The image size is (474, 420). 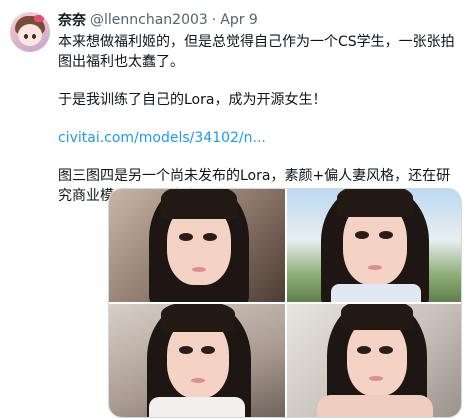 I want to click on tweet-paragraph-1: 本来想做福利姬的，但是总觉得自己作为一个CS学生，一张张拍图出福利也太蠢了。, so click(x=256, y=52).